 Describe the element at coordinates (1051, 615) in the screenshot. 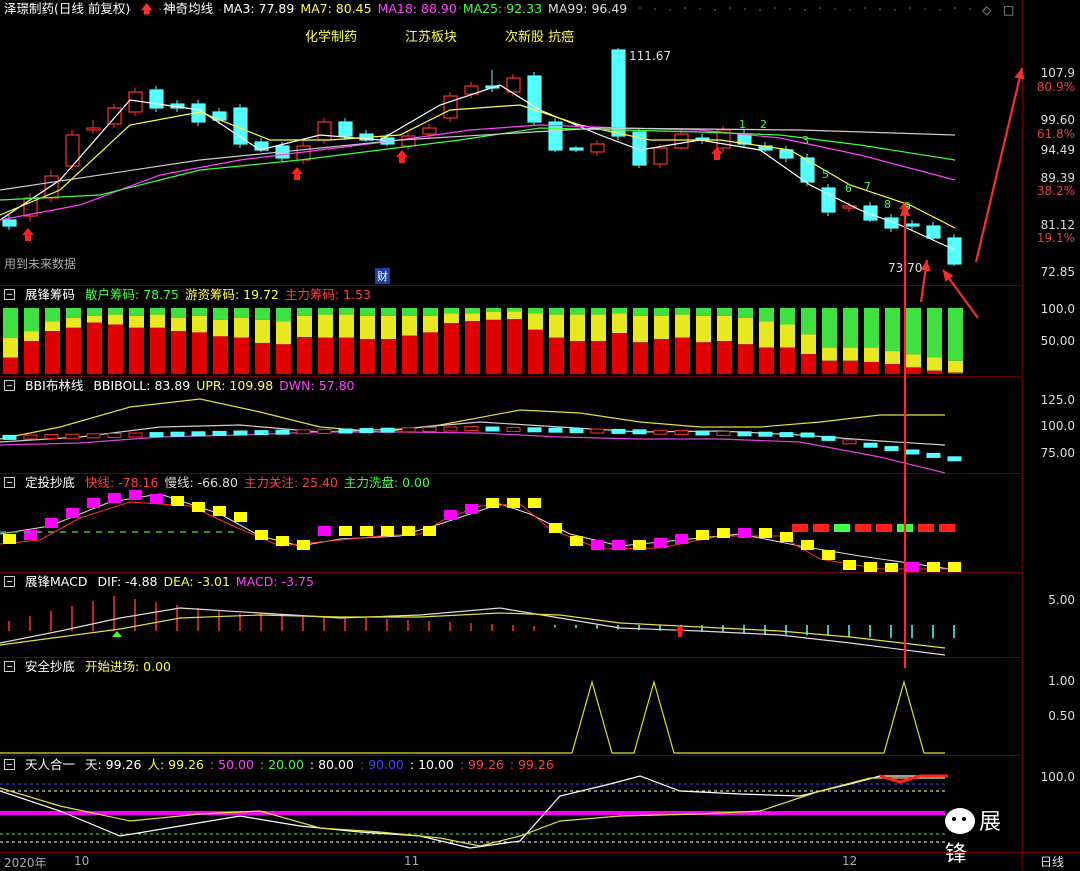

I see `macd-axis: 5.00` at that location.